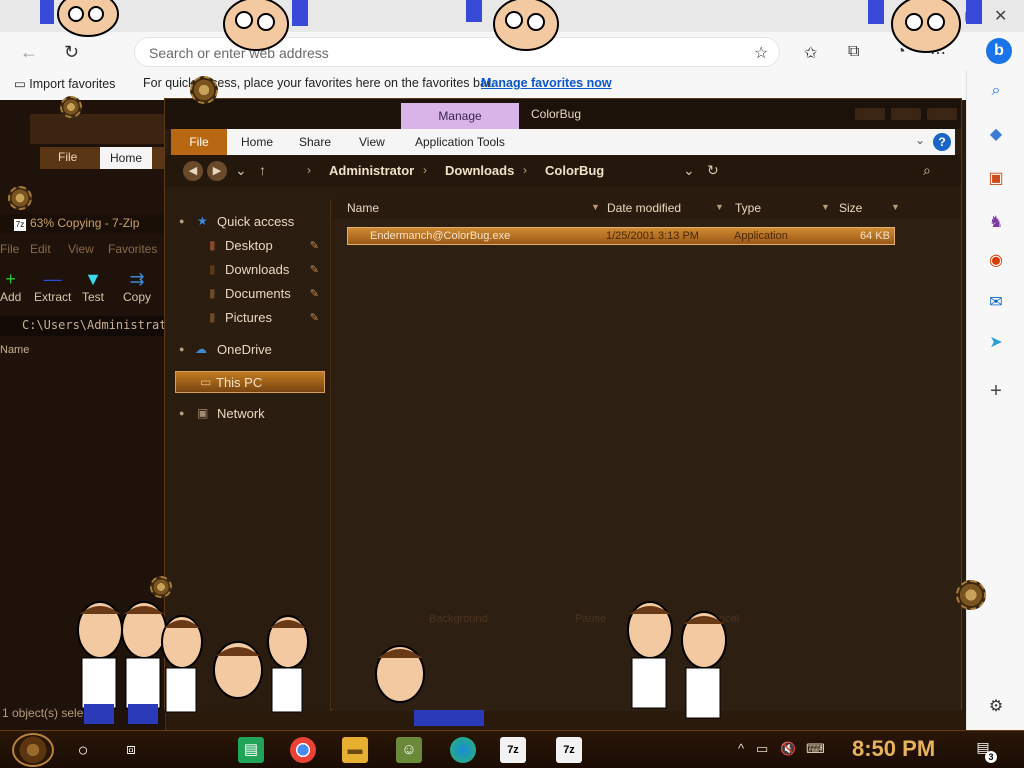 This screenshot has width=1024, height=768. I want to click on pin-icon: ✎, so click(314, 270).